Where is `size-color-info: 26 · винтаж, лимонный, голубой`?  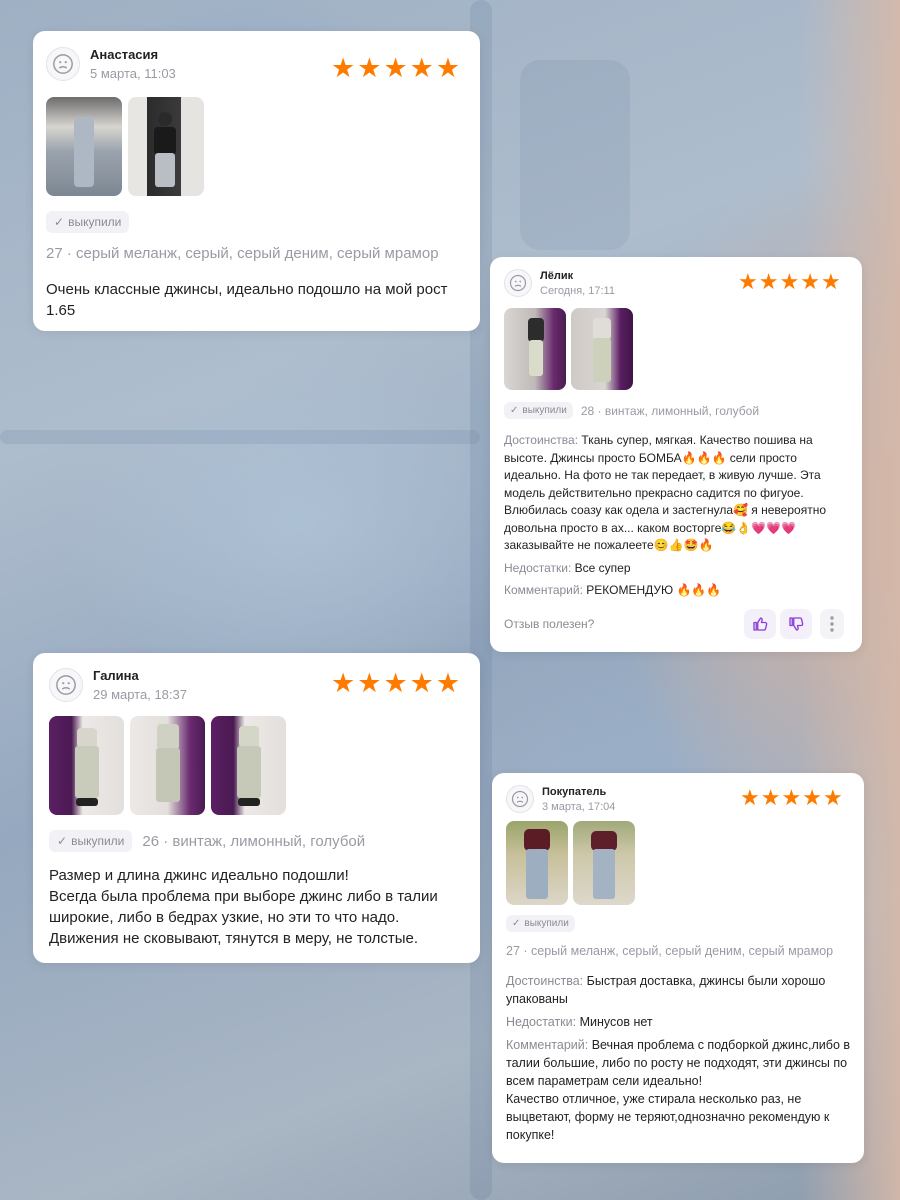 size-color-info: 26 · винтаж, лимонный, голубой is located at coordinates (254, 841).